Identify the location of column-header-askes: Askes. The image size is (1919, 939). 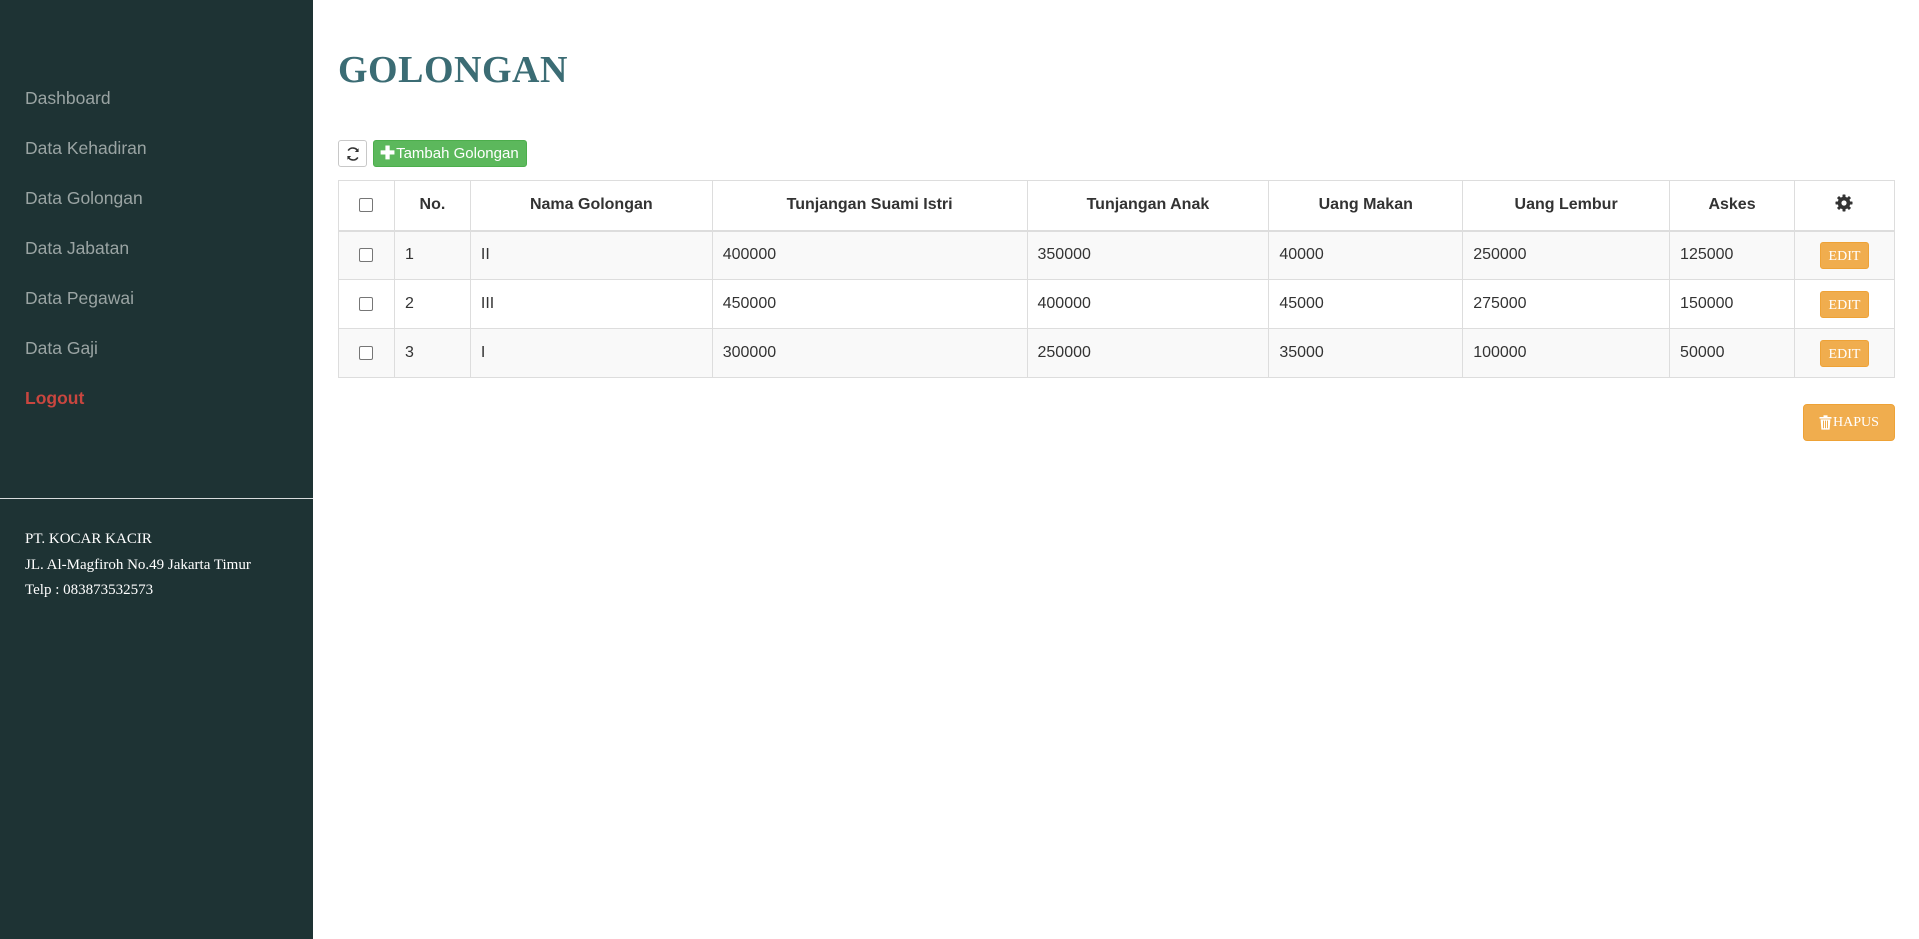
(1732, 206).